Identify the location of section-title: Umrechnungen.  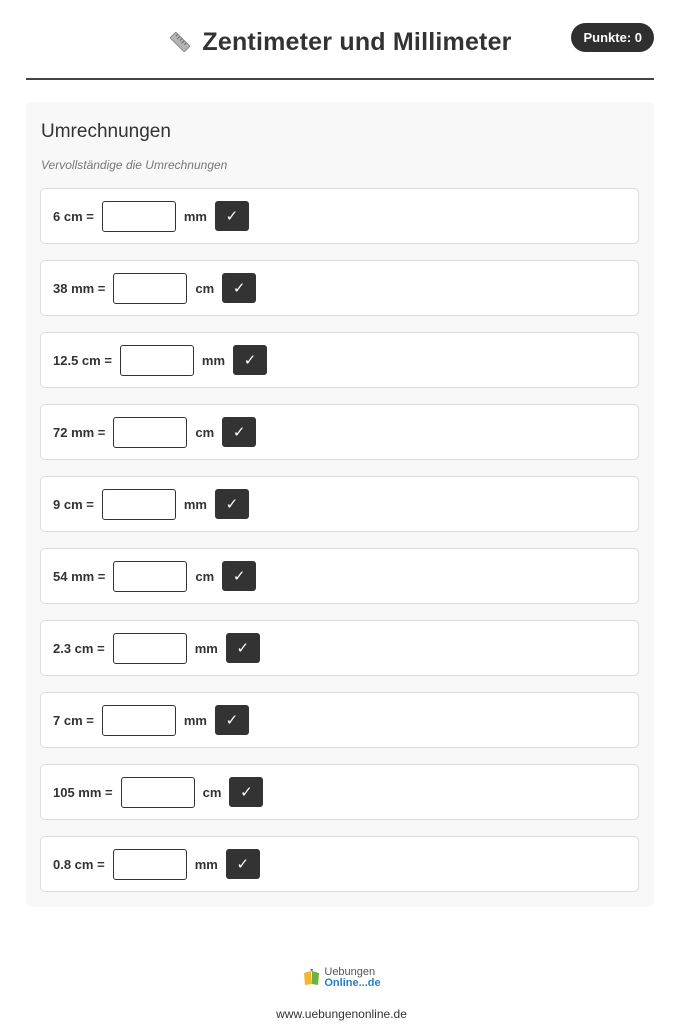
(106, 131).